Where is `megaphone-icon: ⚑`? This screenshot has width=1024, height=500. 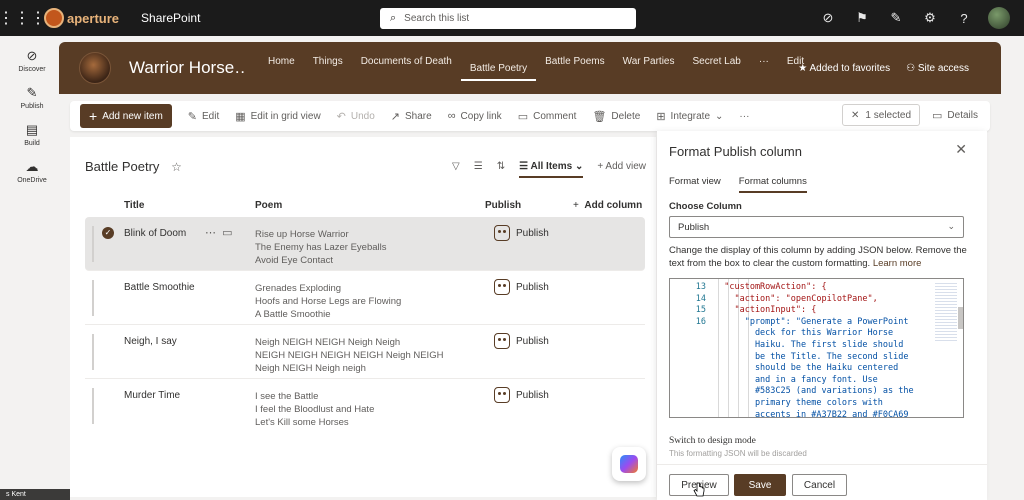
megaphone-icon: ⚑ is located at coordinates (862, 18).